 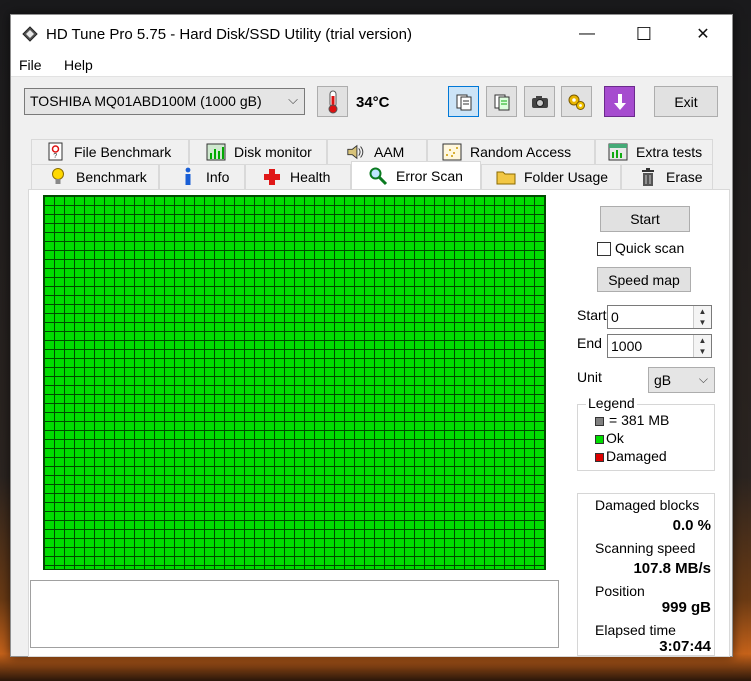 I want to click on legend-ok-swatch, so click(x=599, y=439).